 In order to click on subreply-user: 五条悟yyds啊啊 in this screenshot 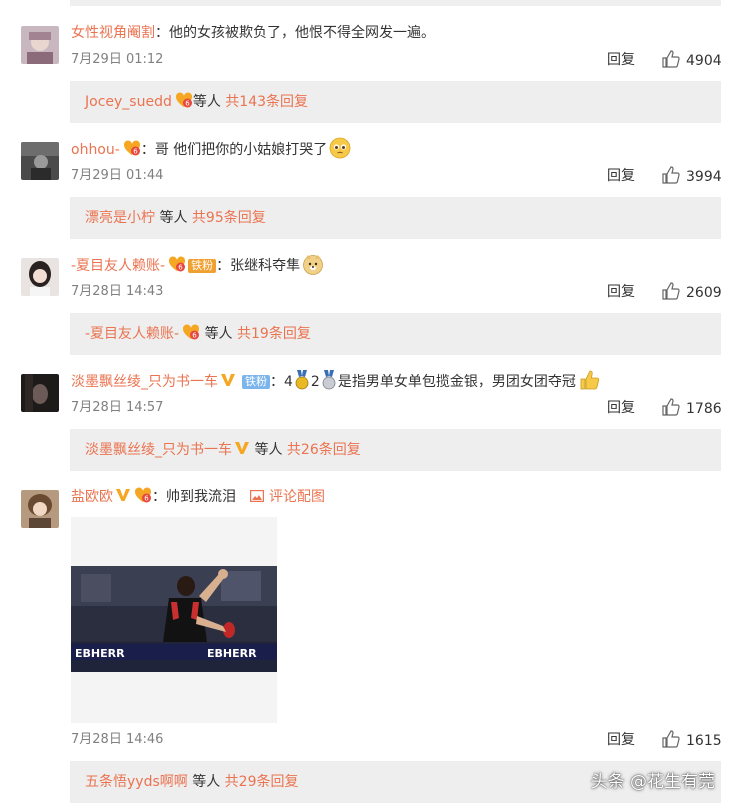, I will do `click(136, 782)`.